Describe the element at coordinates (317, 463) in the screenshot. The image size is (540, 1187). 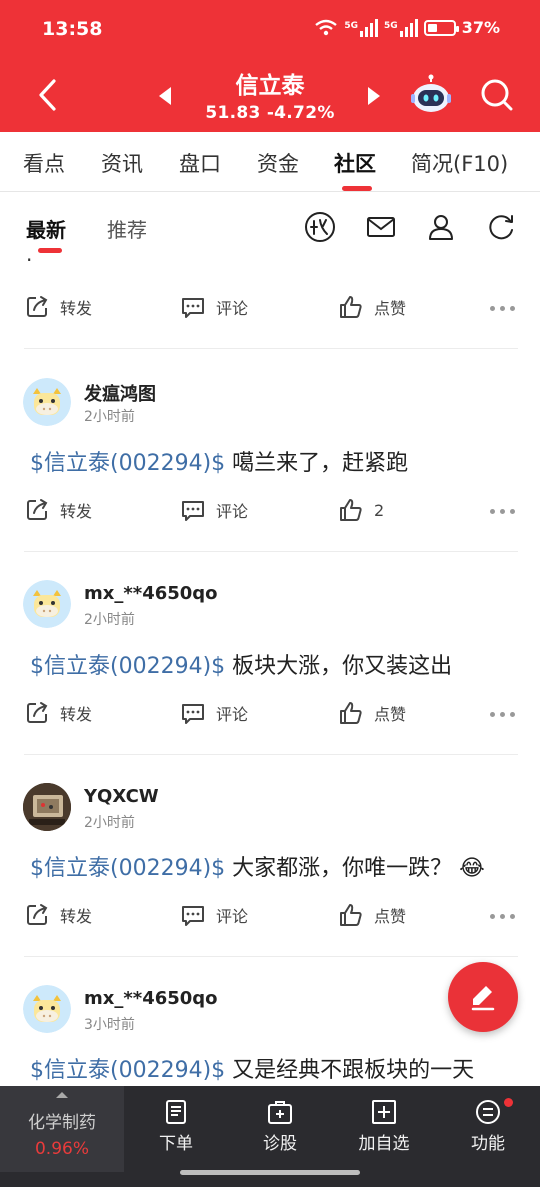
I see `post-body: 噶兰来了，赶紧跑` at that location.